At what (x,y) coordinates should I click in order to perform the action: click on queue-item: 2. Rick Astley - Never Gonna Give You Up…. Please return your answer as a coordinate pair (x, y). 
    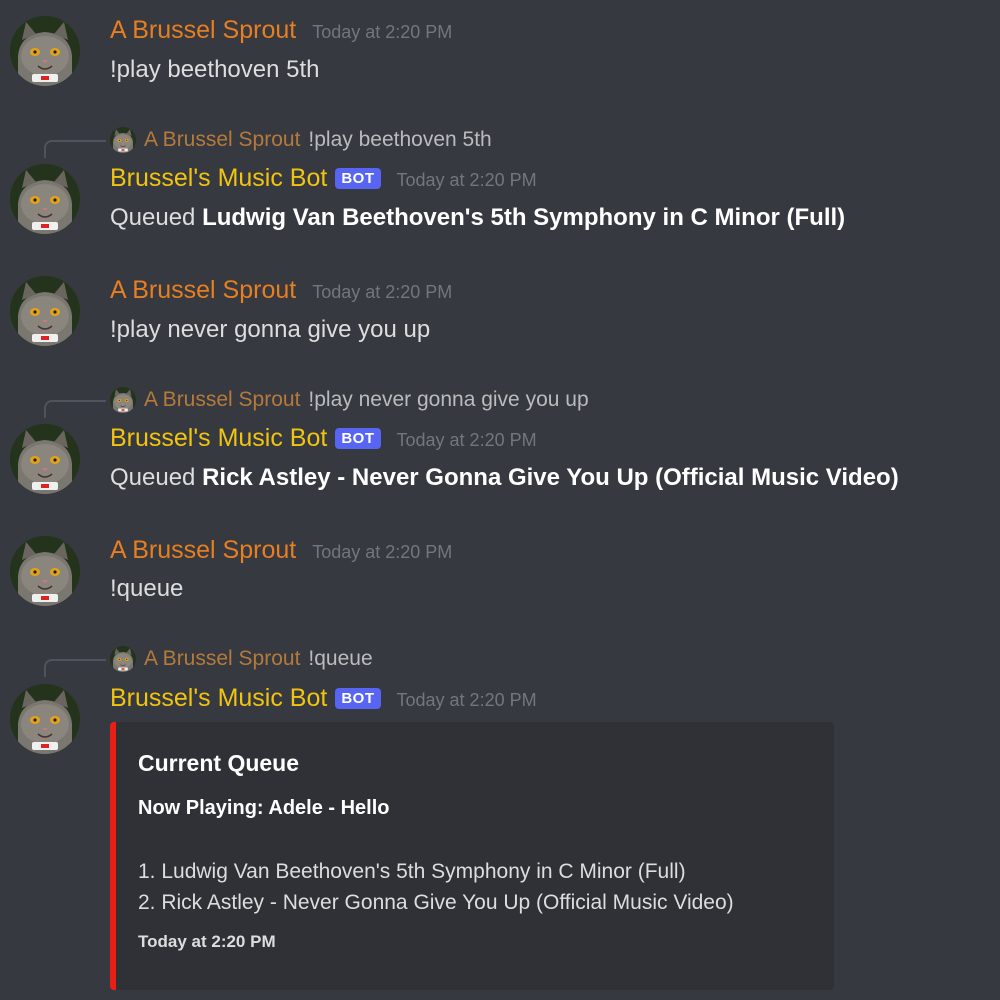
    Looking at the image, I should click on (436, 902).